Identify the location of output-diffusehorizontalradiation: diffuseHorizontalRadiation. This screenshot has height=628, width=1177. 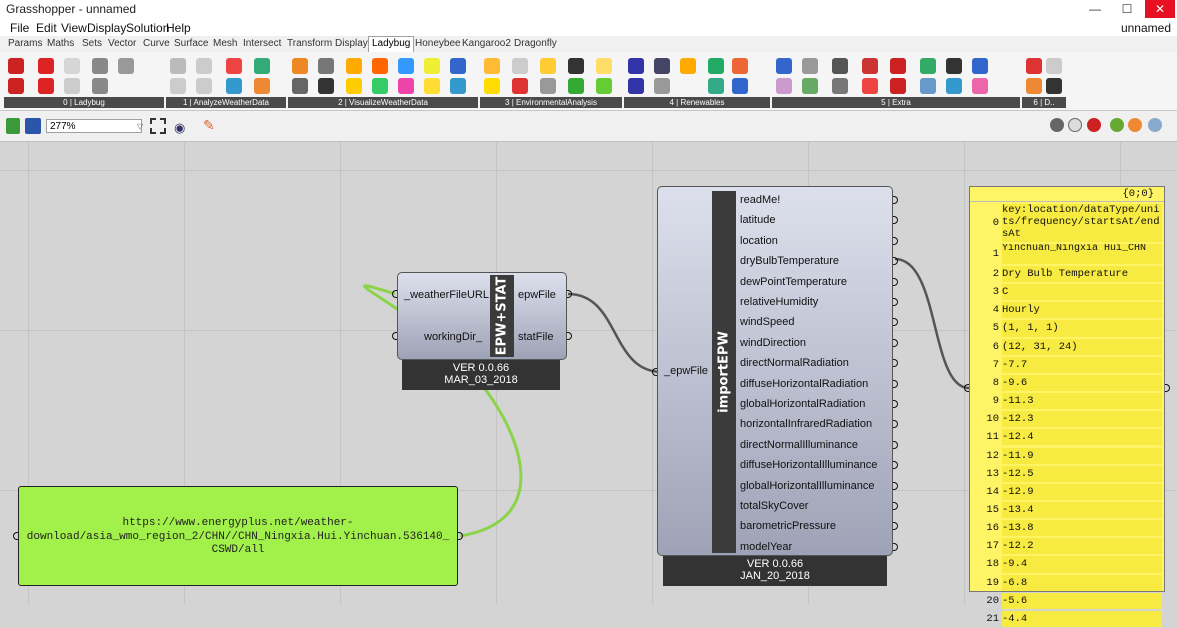
(804, 384).